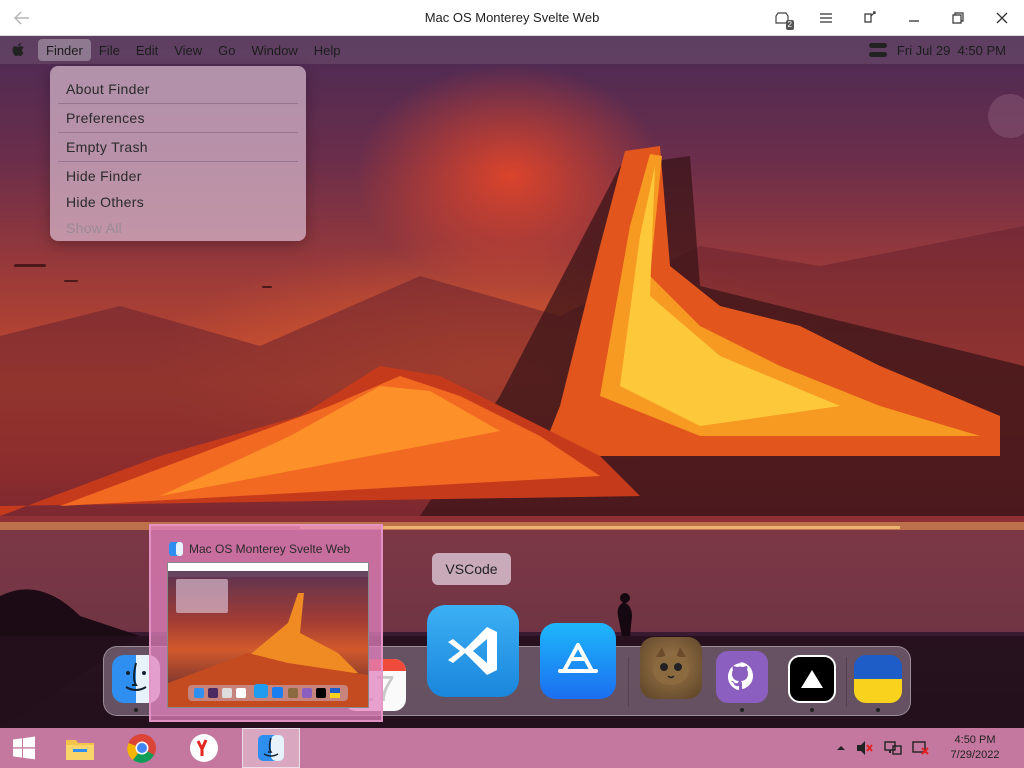 This screenshot has width=1024, height=768. I want to click on restore-button, so click(958, 18).